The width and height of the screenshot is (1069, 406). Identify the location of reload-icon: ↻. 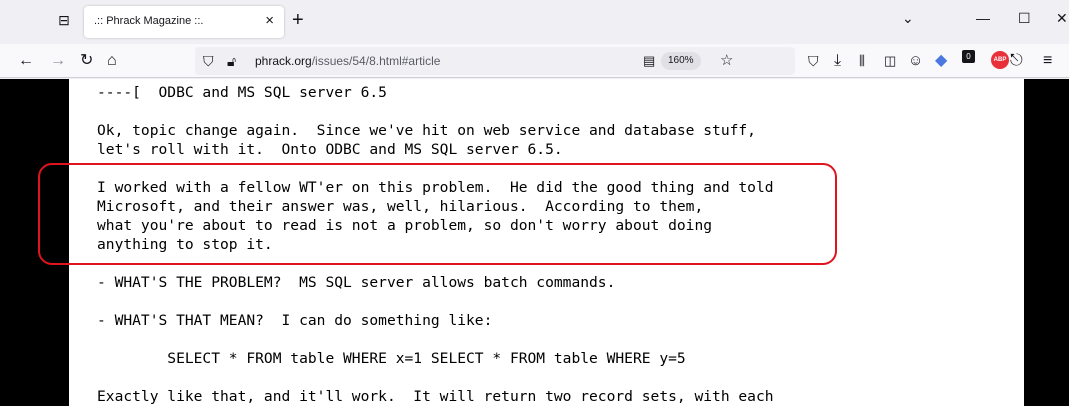
(86, 61).